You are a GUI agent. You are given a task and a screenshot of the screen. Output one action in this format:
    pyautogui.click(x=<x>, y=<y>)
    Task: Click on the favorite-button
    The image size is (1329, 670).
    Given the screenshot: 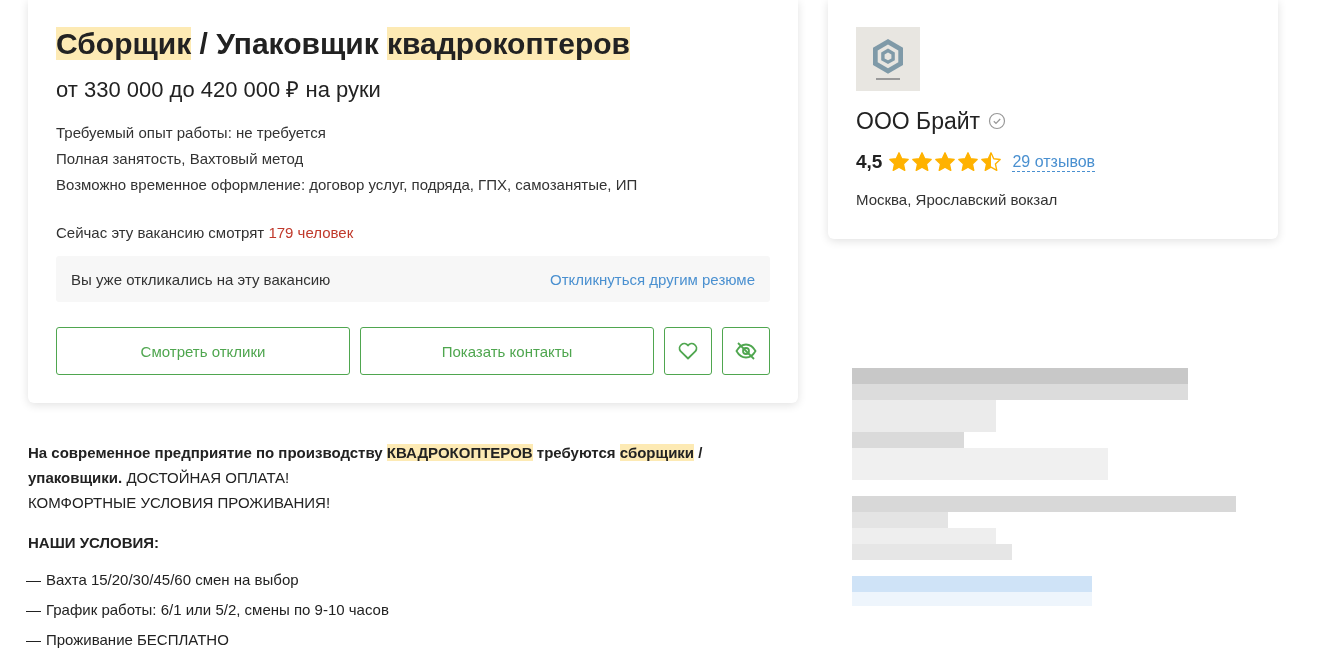 What is the action you would take?
    pyautogui.click(x=688, y=351)
    